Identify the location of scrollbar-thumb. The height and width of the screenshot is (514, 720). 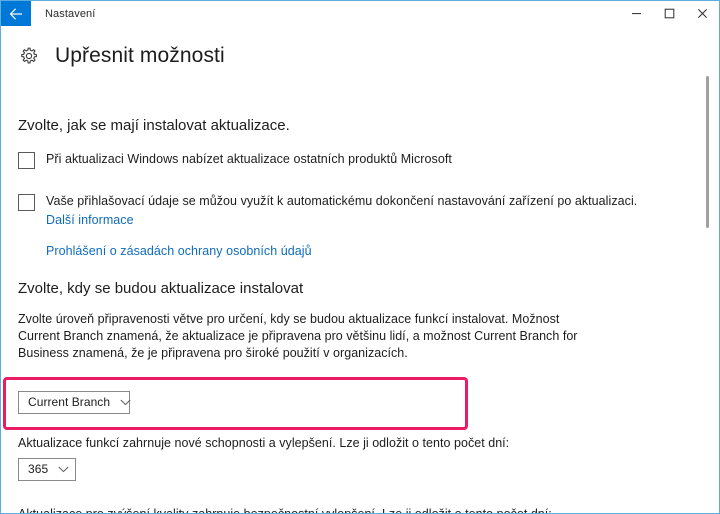
(707, 152).